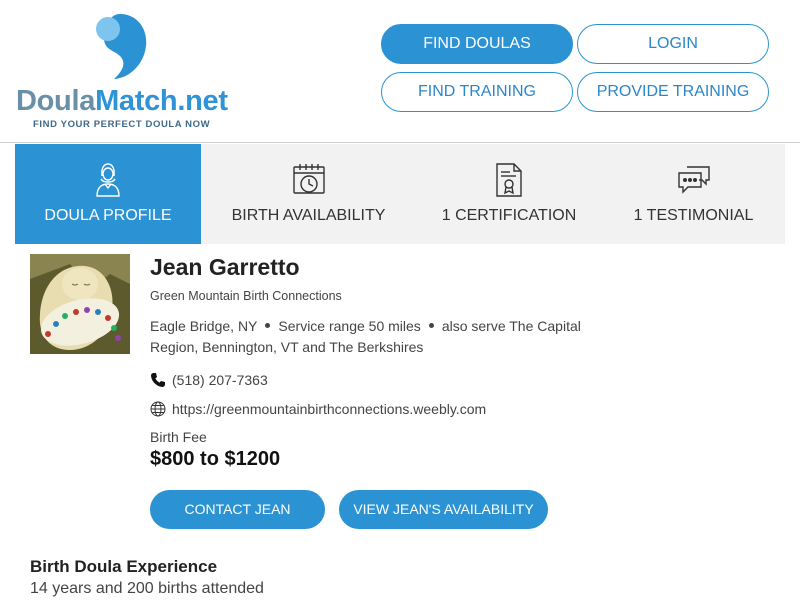 The width and height of the screenshot is (800, 600). I want to click on tab-doula-profile: DOULA PROFILE, so click(108, 194).